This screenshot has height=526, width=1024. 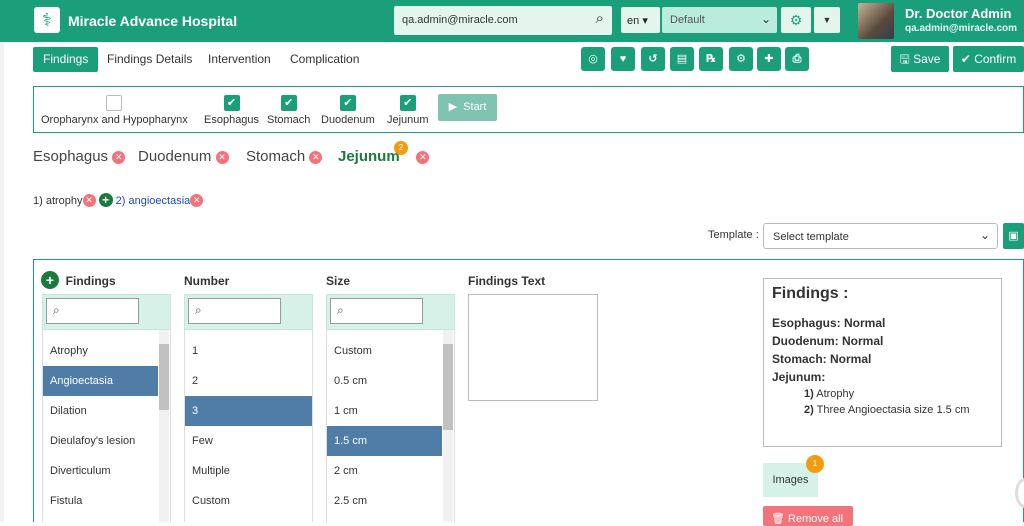 What do you see at coordinates (958, 13) in the screenshot?
I see `user-name: Dr. Doctor Admin` at bounding box center [958, 13].